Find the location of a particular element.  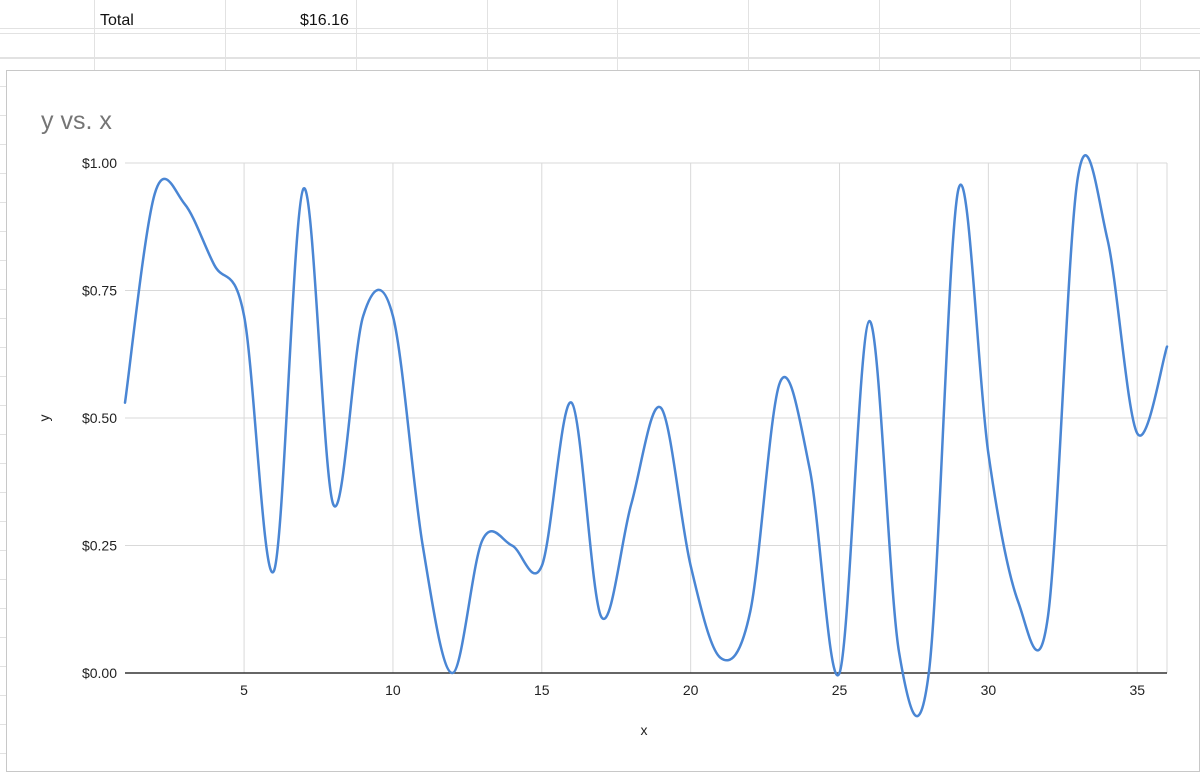

y-tick-label: $0.25 is located at coordinates (99, 546).